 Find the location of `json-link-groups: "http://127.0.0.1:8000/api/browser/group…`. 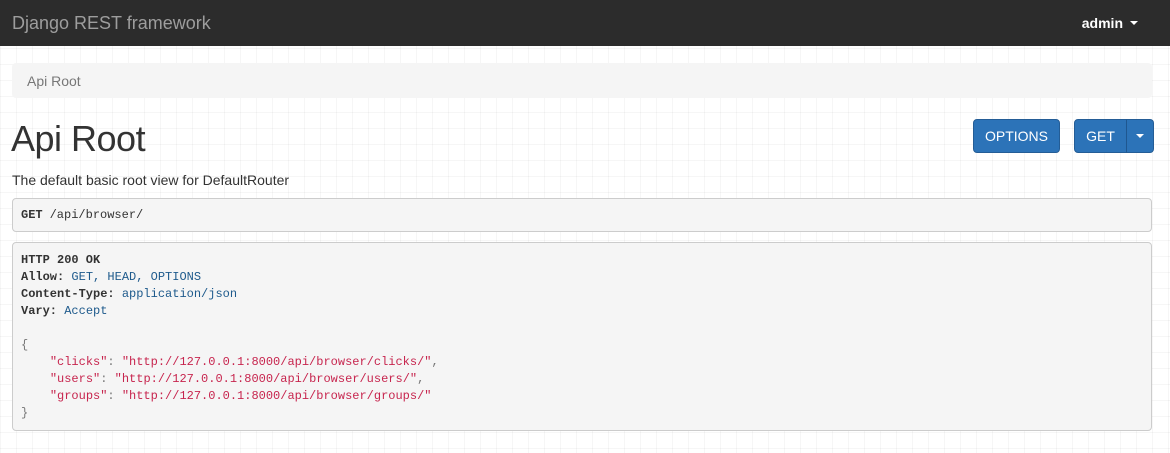

json-link-groups: "http://127.0.0.1:8000/api/browser/group… is located at coordinates (277, 396).